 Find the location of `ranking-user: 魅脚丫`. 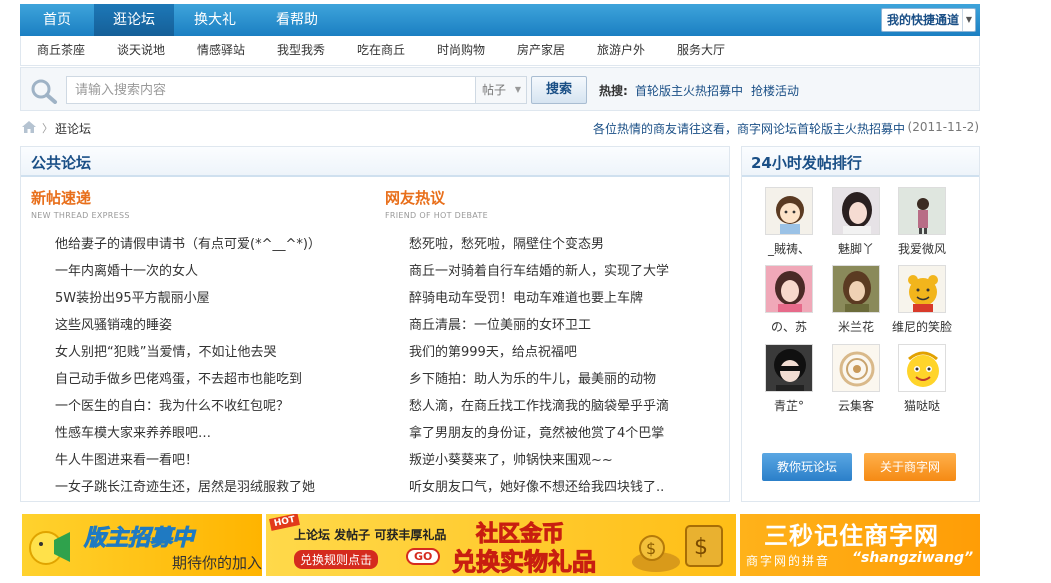

ranking-user: 魅脚丫 is located at coordinates (856, 225).